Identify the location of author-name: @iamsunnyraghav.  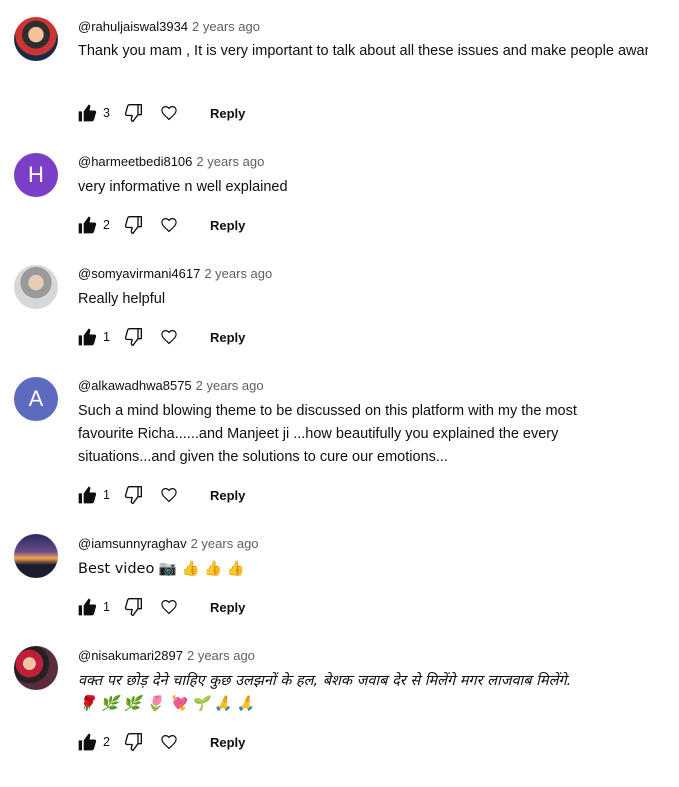
(132, 543).